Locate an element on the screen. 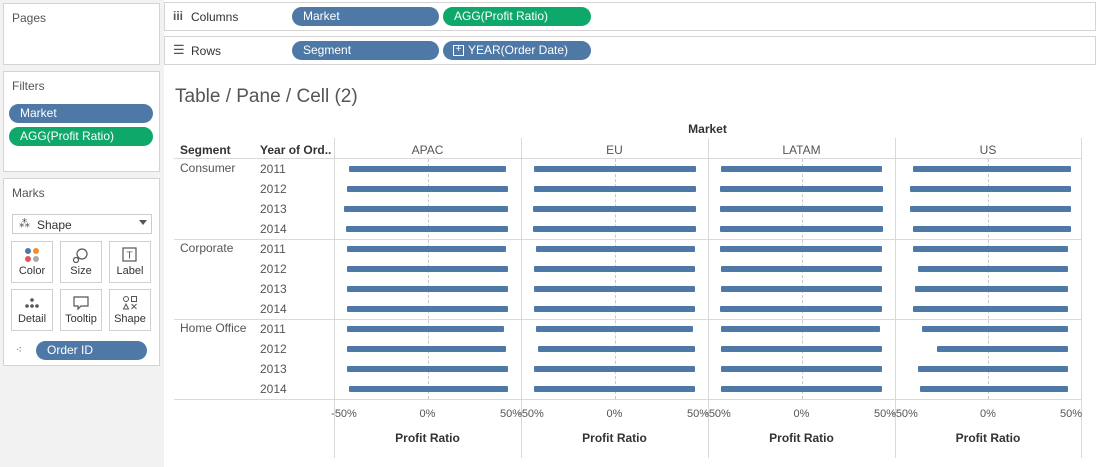 This screenshot has width=1096, height=467. color-button: Color is located at coordinates (32, 262).